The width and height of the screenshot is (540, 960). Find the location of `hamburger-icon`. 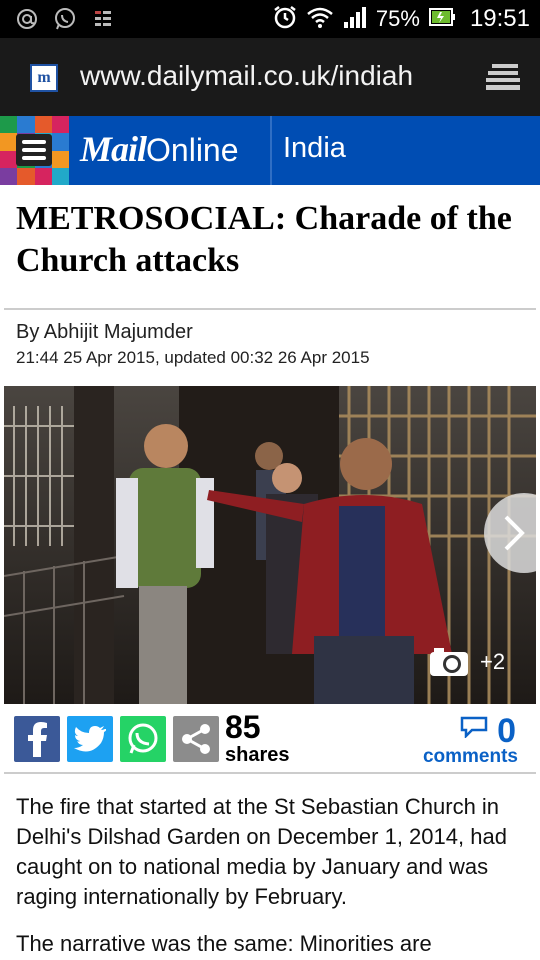

hamburger-icon is located at coordinates (34, 150).